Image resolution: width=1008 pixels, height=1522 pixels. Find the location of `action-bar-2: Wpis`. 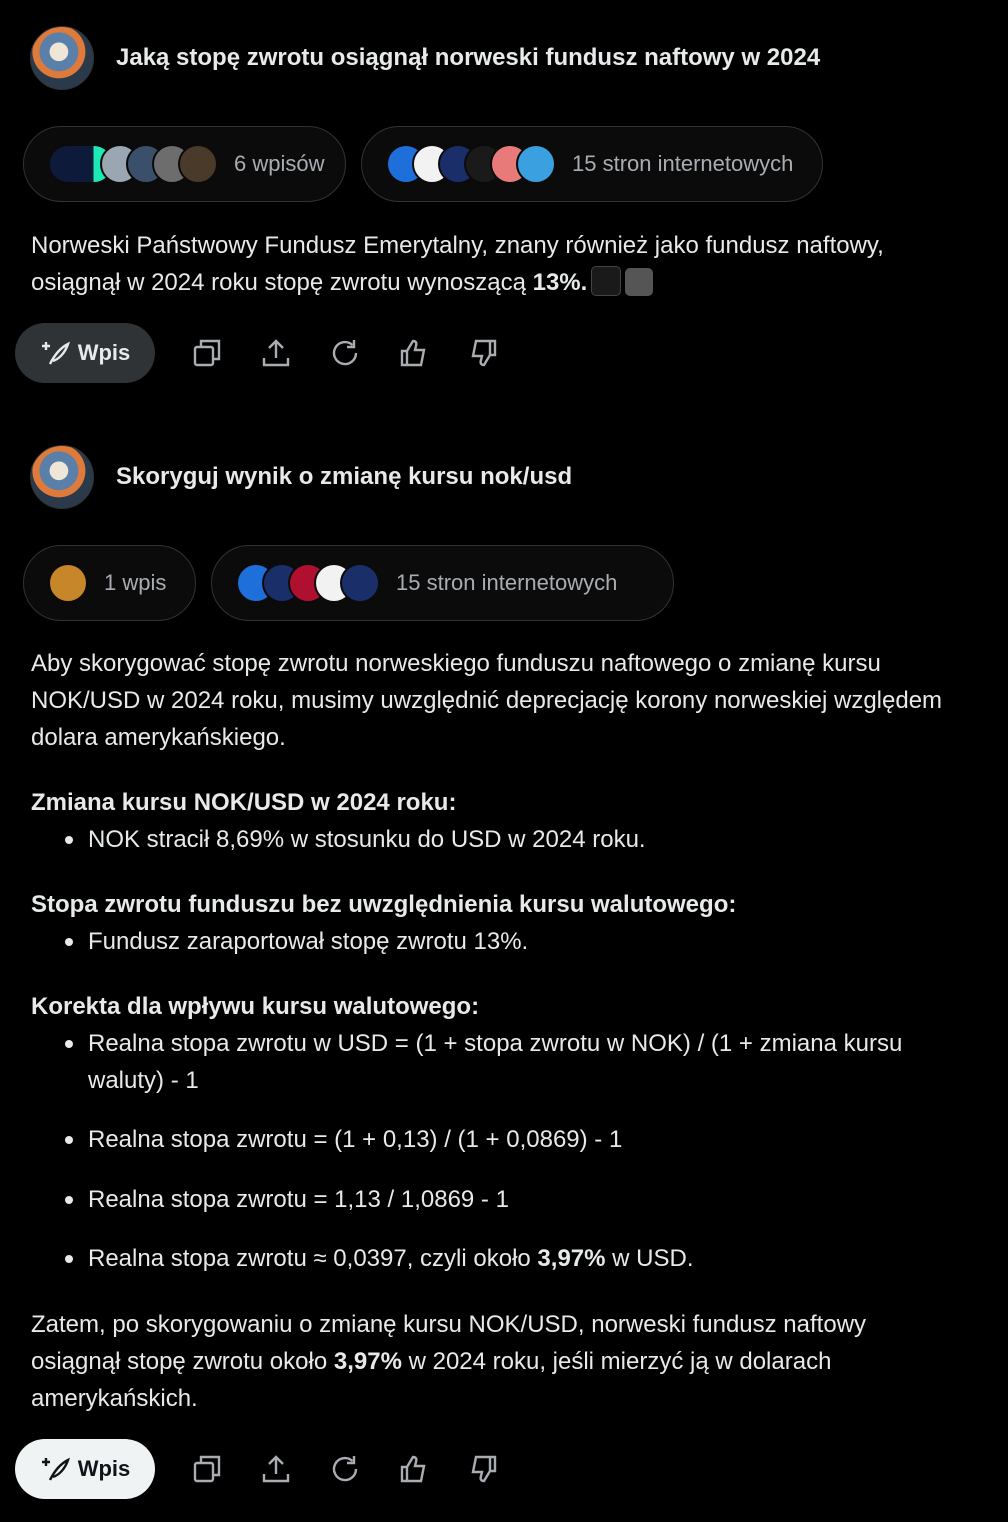

action-bar-2: Wpis is located at coordinates (257, 1469).